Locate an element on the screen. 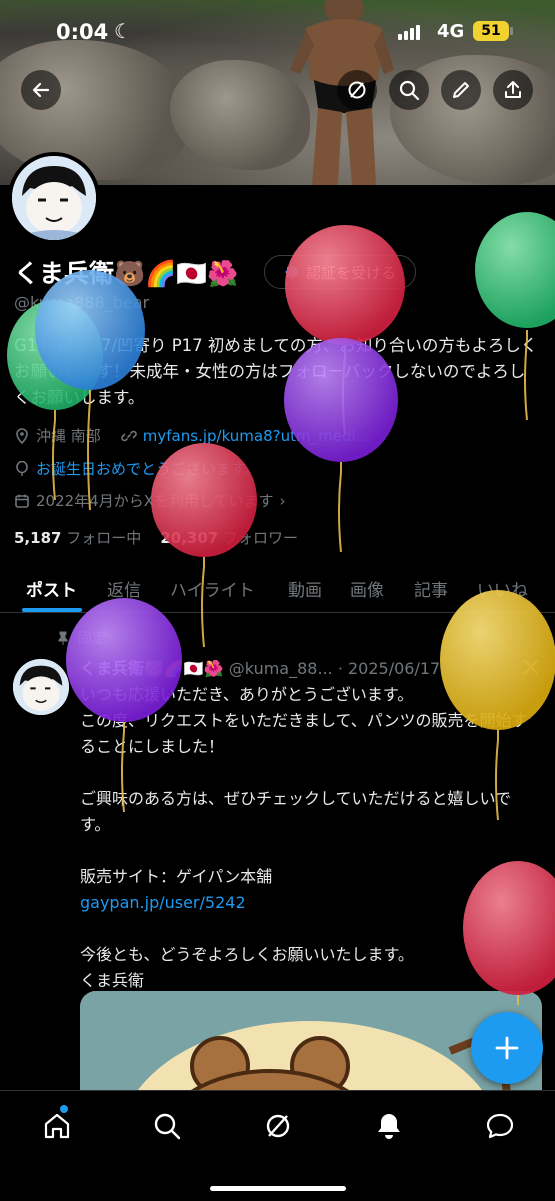 Image resolution: width=555 pixels, height=1201 pixels. post-line: ご興味のある方は、ぜひチェックしていただけると嬉しいです。 is located at coordinates (296, 811).